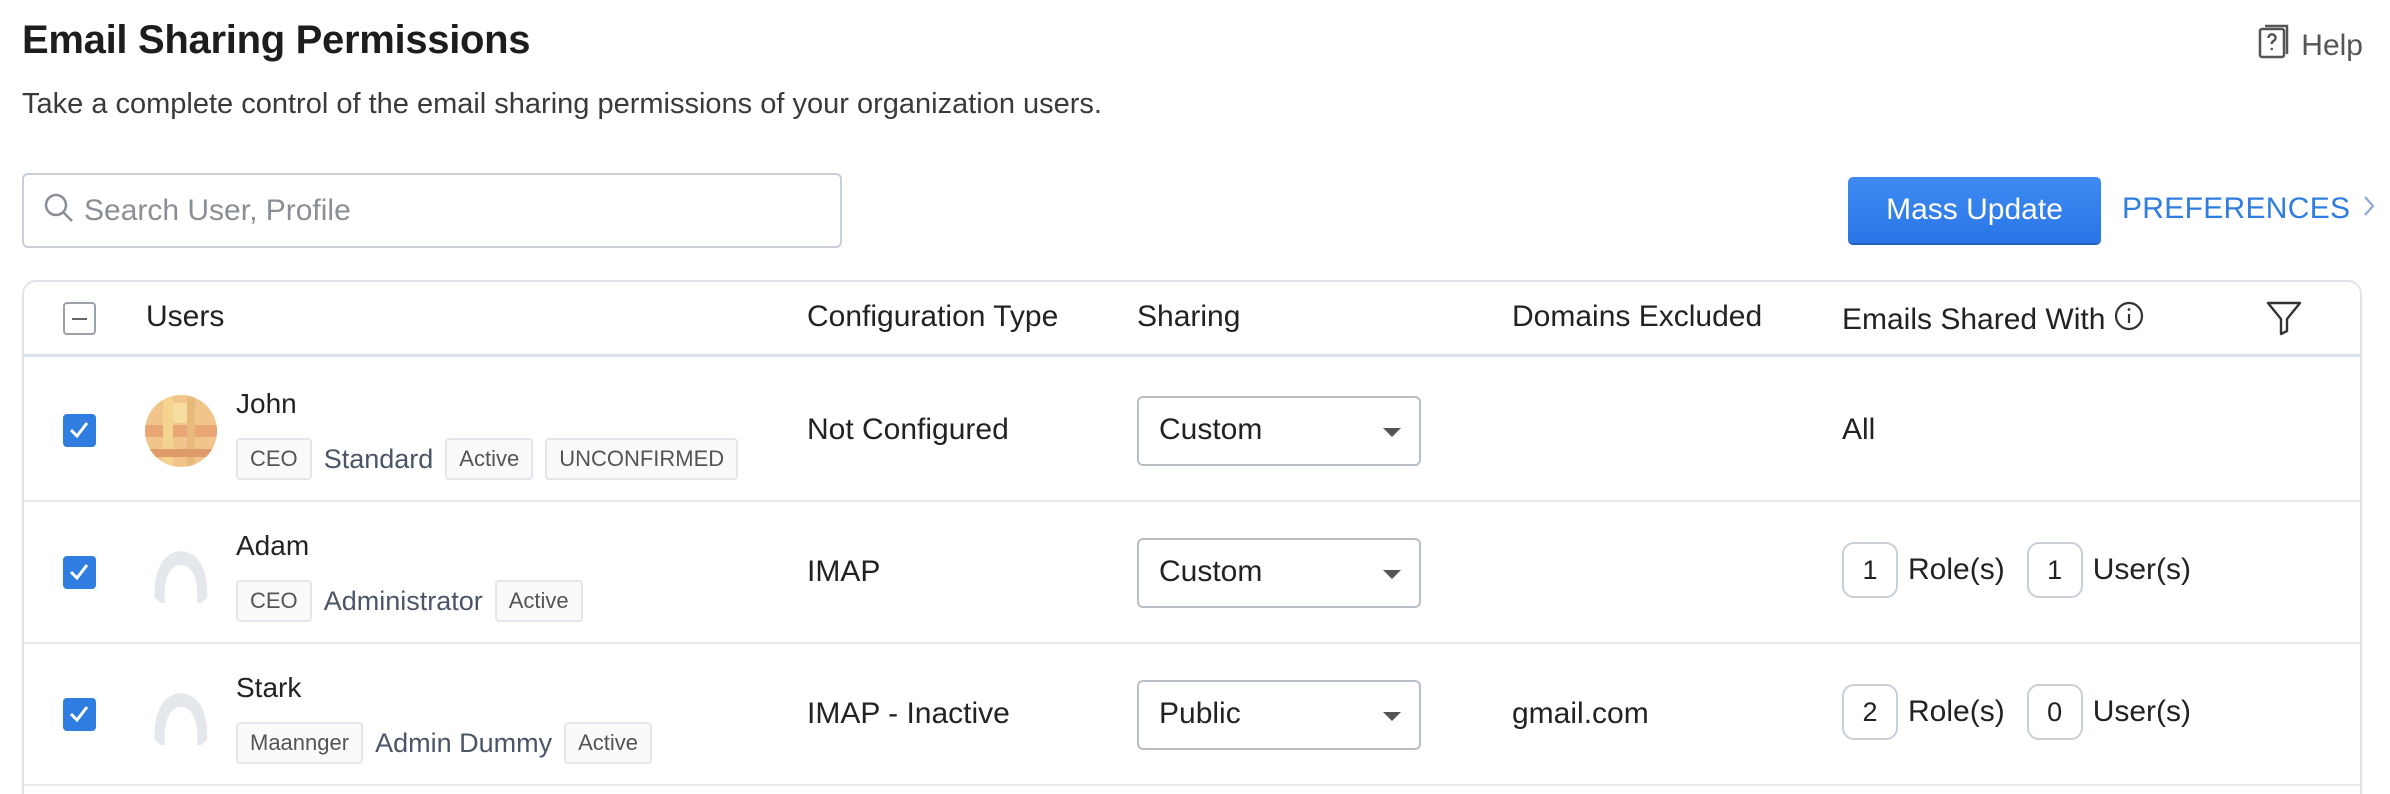 The width and height of the screenshot is (2390, 794). Describe the element at coordinates (933, 316) in the screenshot. I see `column-configuration-type: Configuration Type` at that location.